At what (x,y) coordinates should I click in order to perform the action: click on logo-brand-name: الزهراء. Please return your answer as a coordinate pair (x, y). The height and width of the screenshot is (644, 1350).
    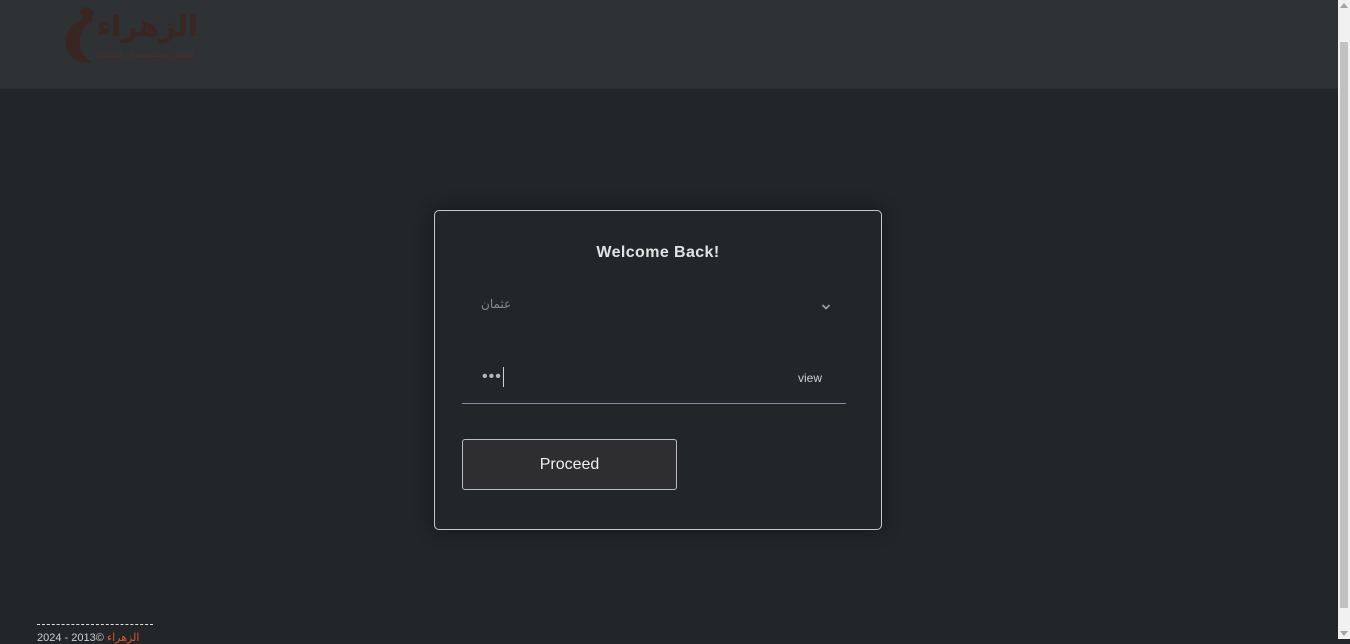
    Looking at the image, I should click on (147, 26).